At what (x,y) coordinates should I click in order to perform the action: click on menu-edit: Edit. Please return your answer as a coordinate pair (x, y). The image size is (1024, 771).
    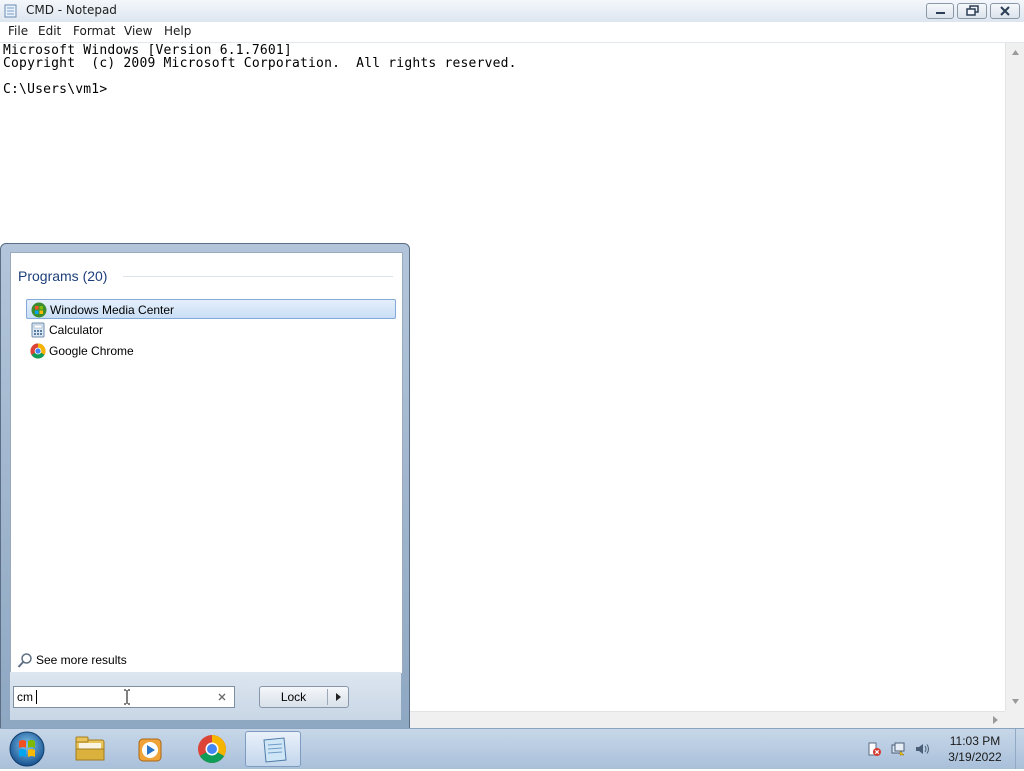
    Looking at the image, I should click on (49, 31).